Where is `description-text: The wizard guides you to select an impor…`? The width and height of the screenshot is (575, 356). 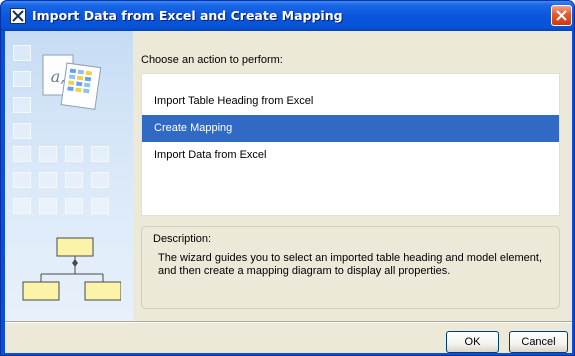 description-text: The wizard guides you to select an impor… is located at coordinates (350, 264).